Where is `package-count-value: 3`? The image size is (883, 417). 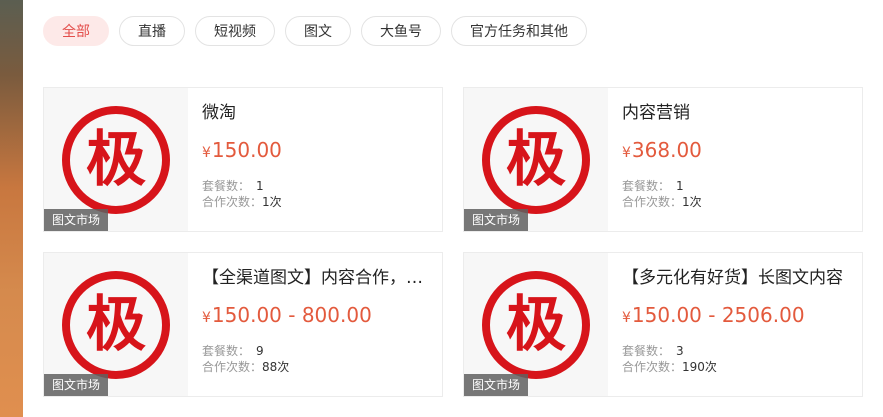
package-count-value: 3 is located at coordinates (680, 351).